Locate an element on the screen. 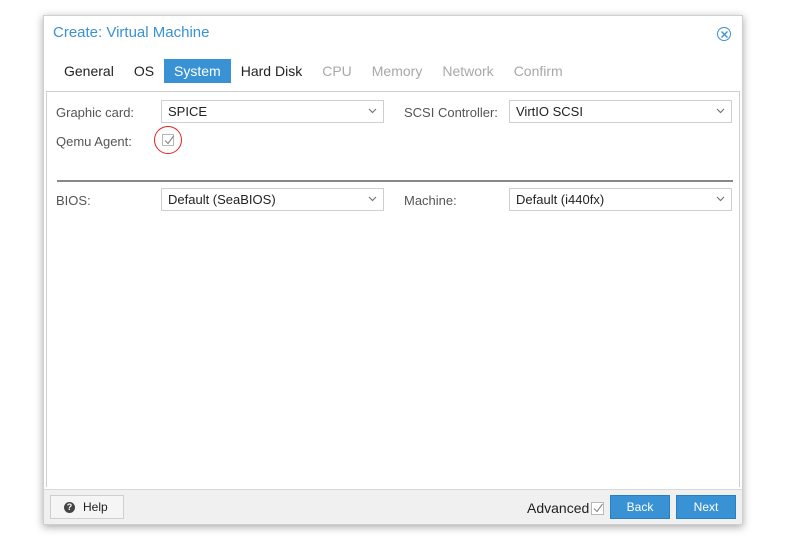  scsi-controller-select: VirtIO SCSI is located at coordinates (620, 111).